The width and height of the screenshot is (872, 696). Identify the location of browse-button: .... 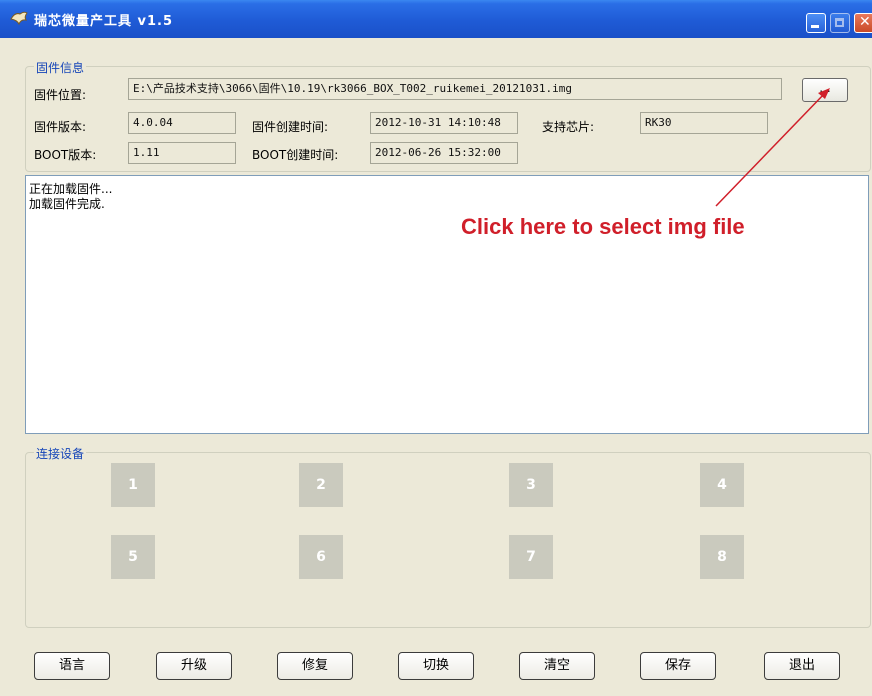
(825, 90).